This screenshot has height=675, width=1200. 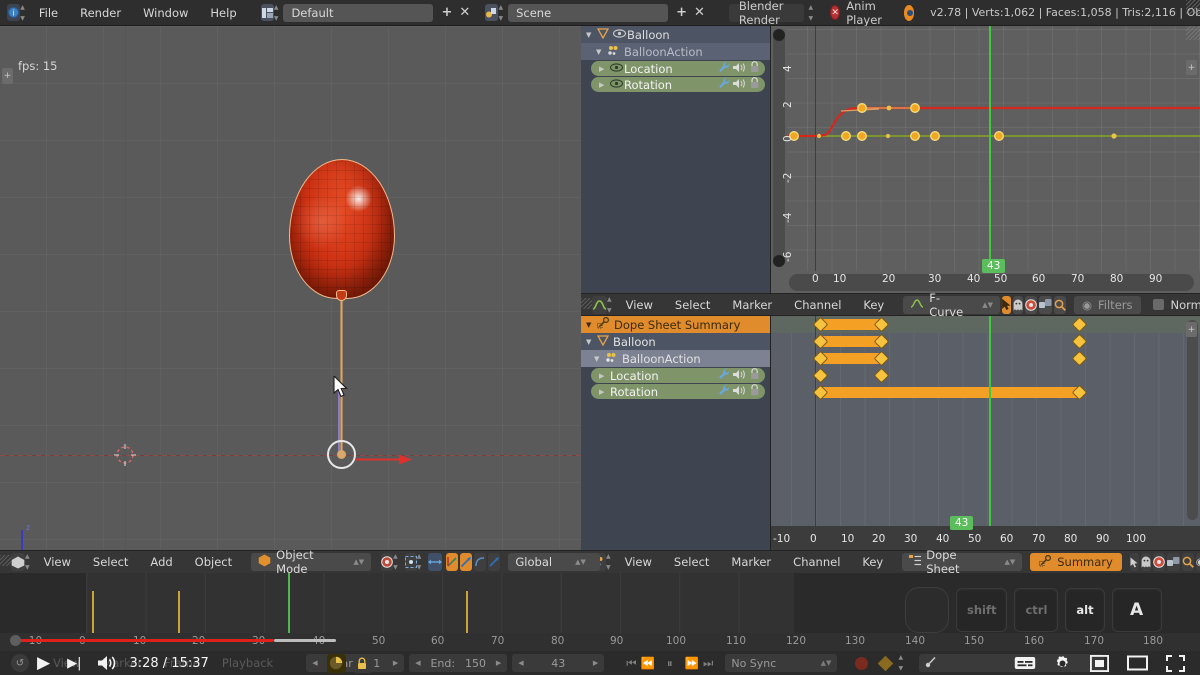 What do you see at coordinates (57, 562) in the screenshot?
I see `v3d-menu-view: View` at bounding box center [57, 562].